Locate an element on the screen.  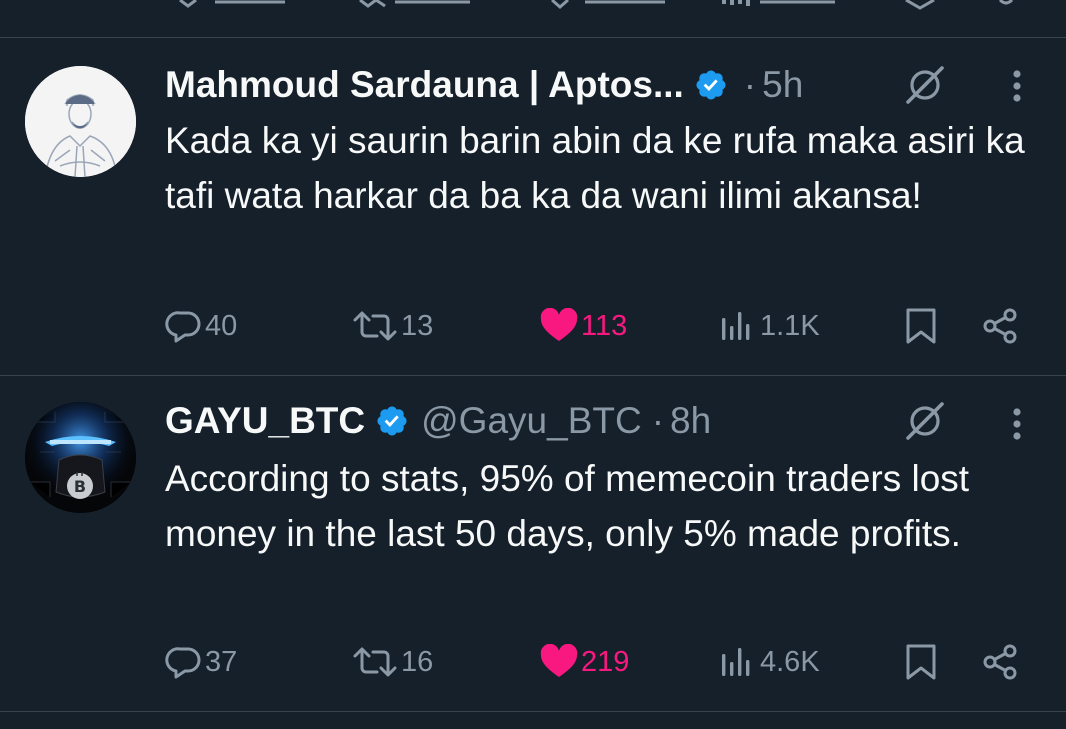
previous-tweet-icons-fragment is located at coordinates (596, 5).